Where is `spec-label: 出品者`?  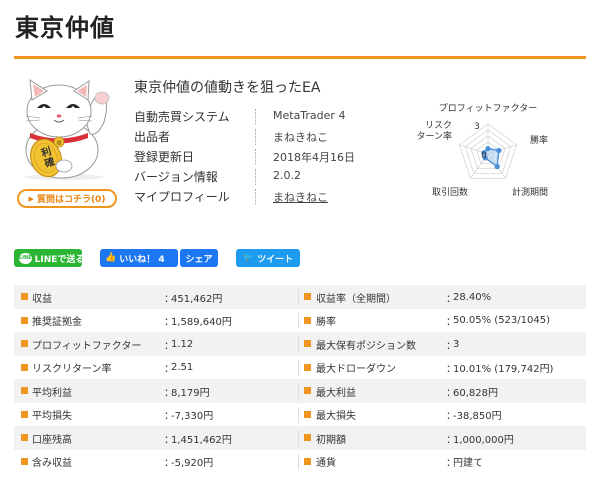 spec-label: 出品者 is located at coordinates (152, 137).